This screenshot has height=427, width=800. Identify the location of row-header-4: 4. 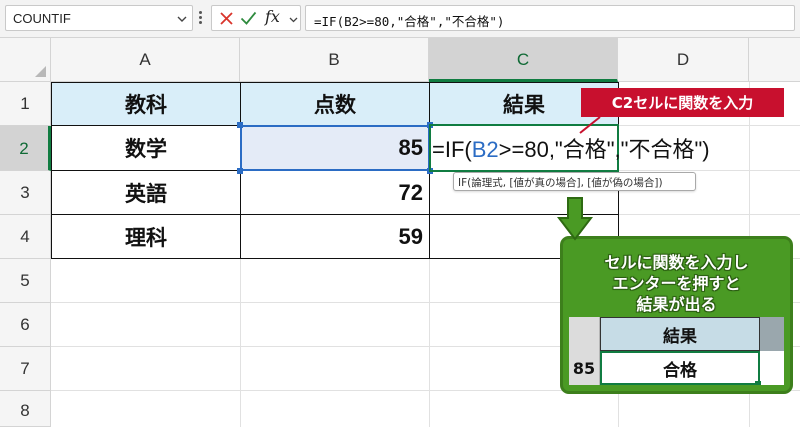
(25, 237).